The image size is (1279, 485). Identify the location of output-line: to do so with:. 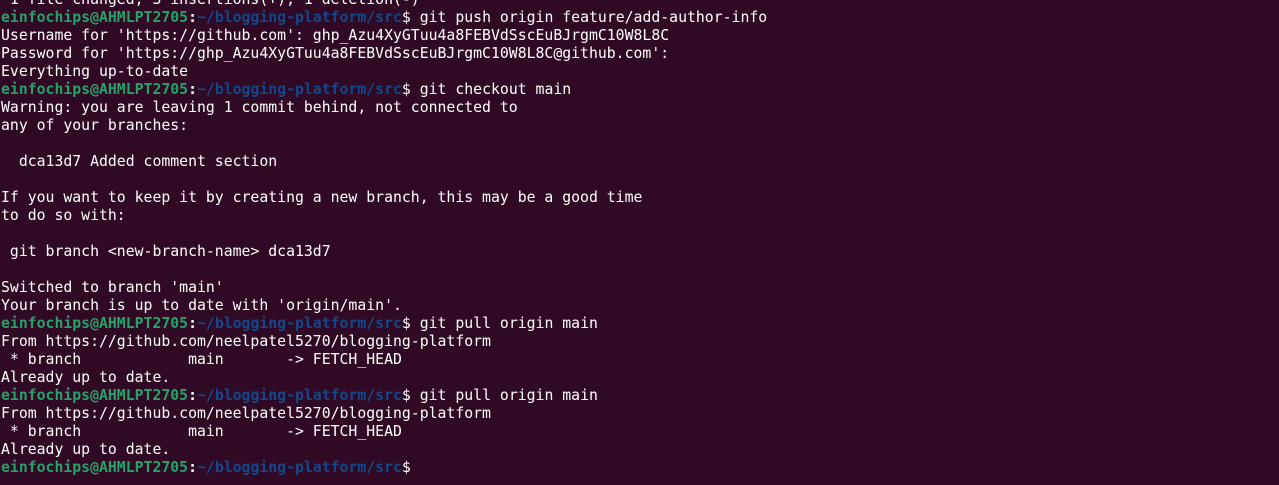
(640, 216).